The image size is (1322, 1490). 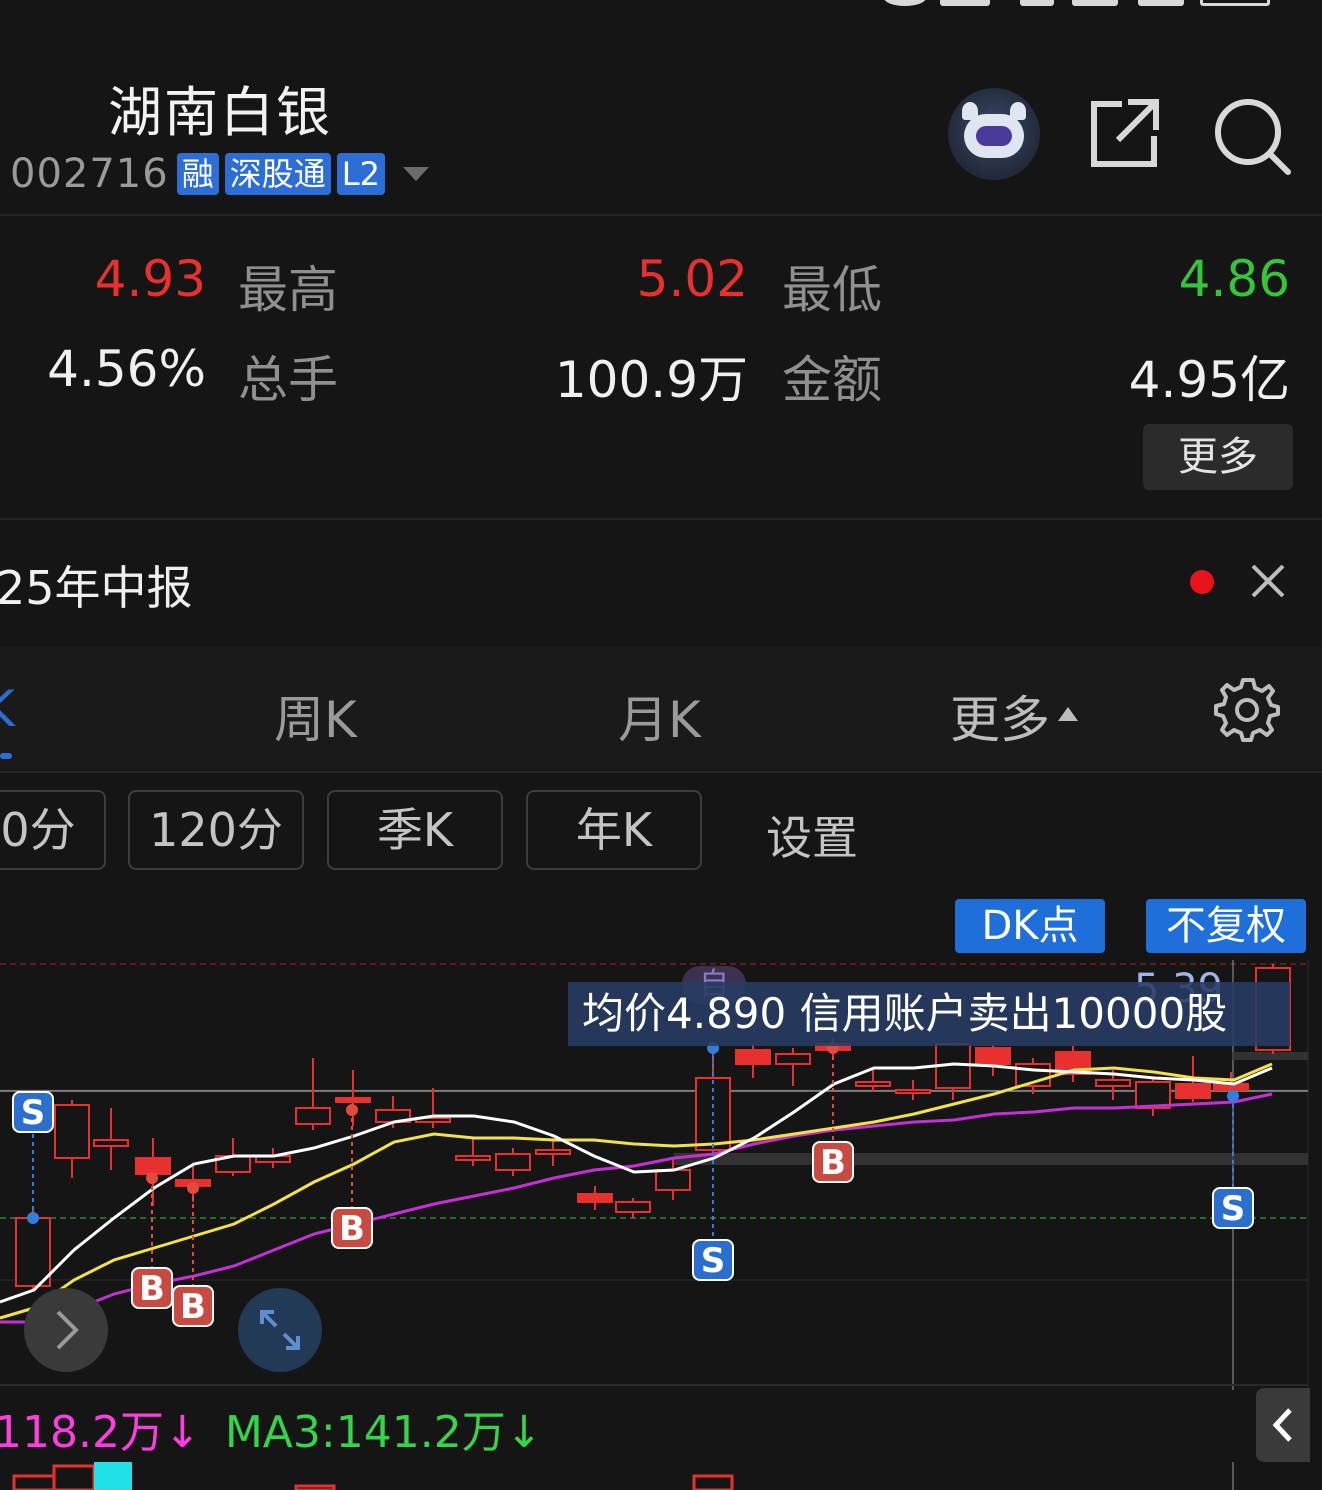 What do you see at coordinates (89, 174) in the screenshot?
I see `stock-code: 002716` at bounding box center [89, 174].